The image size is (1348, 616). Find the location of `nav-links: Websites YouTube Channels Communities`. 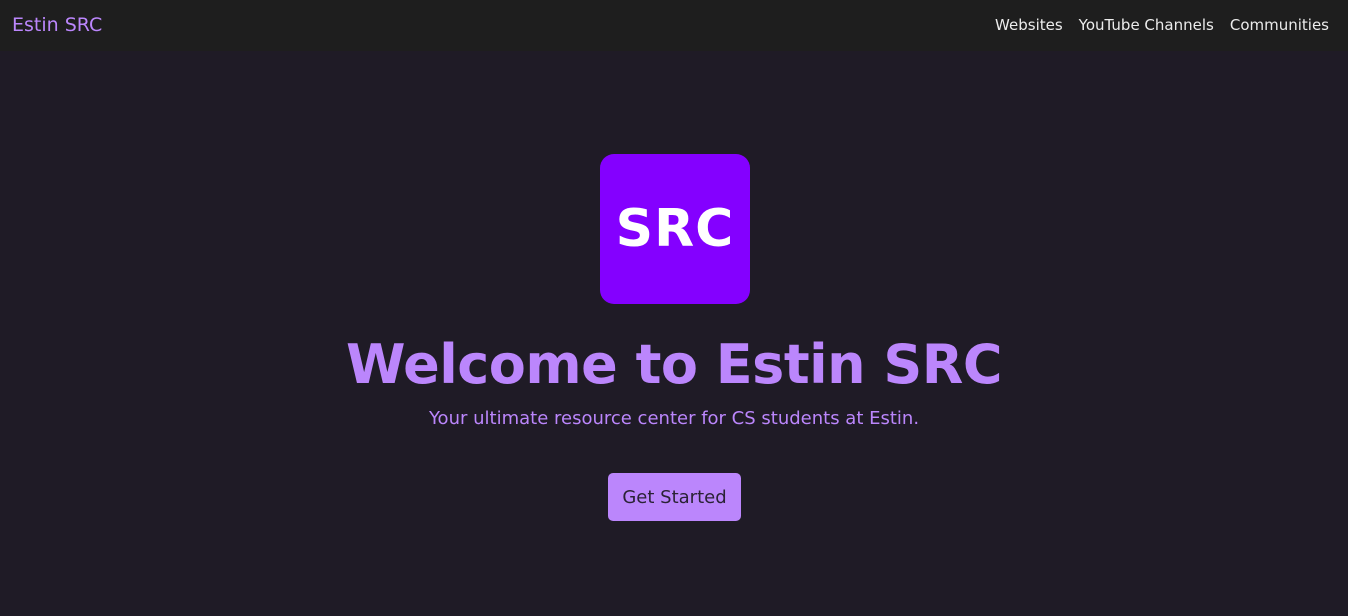

nav-links: Websites YouTube Channels Communities is located at coordinates (1162, 25).